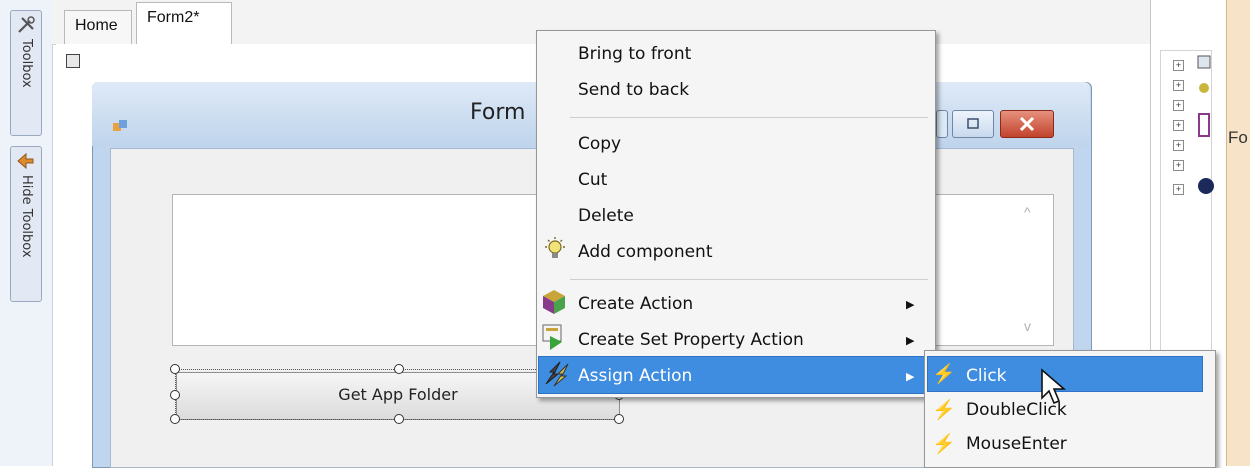 The height and width of the screenshot is (468, 1250). What do you see at coordinates (1238, 233) in the screenshot?
I see `properties-header-strip` at bounding box center [1238, 233].